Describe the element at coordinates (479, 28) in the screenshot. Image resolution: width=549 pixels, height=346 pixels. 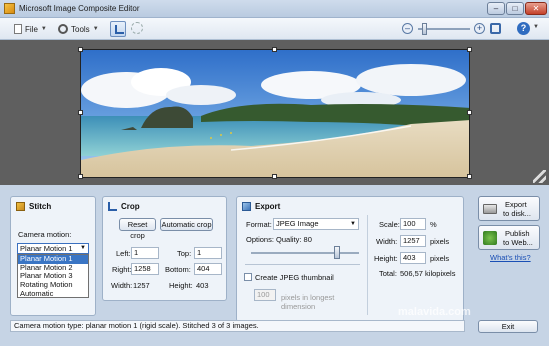
I see `zoom-in-button: +` at that location.